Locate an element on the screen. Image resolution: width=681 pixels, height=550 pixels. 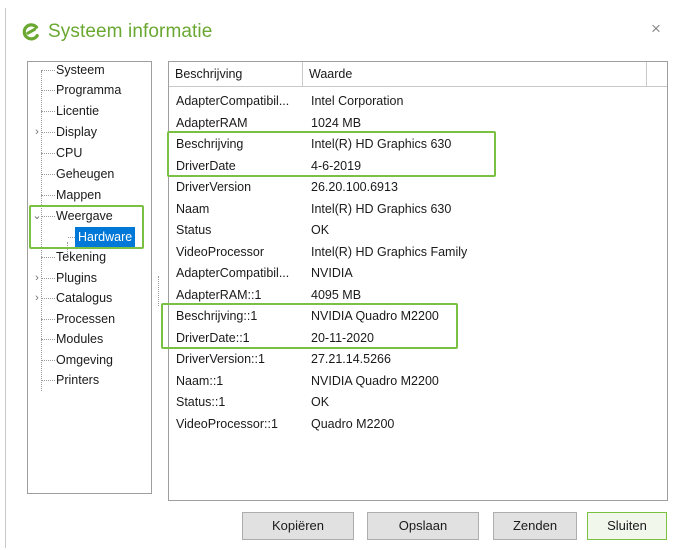
tree-item-label: Mappen is located at coordinates (79, 195).